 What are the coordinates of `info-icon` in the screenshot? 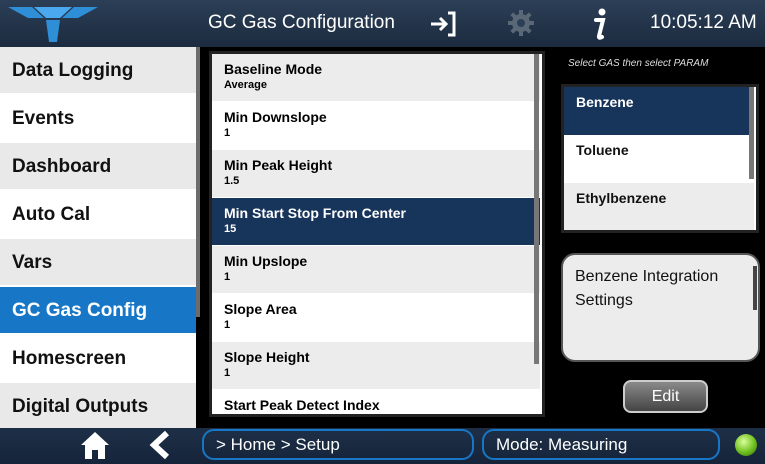 It's located at (600, 24).